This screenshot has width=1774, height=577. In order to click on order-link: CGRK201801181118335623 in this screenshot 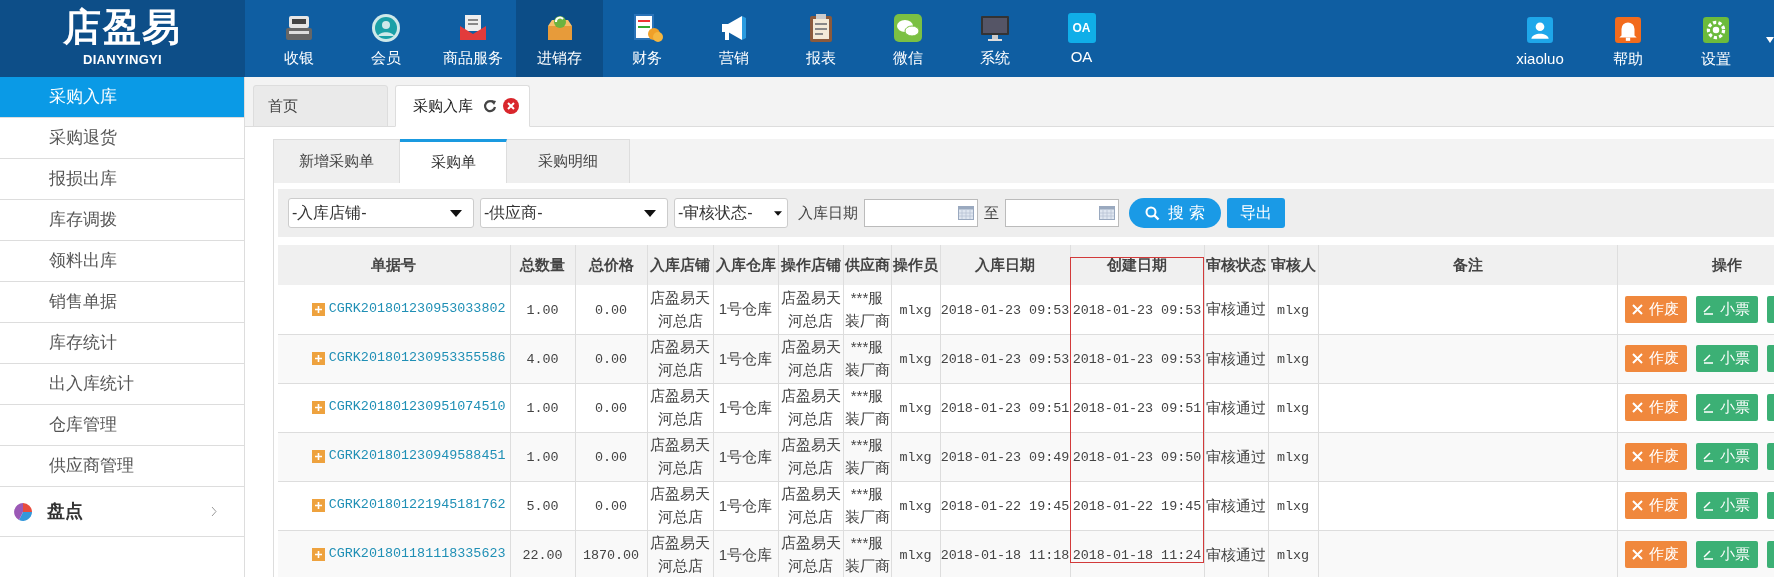, I will do `click(417, 554)`.